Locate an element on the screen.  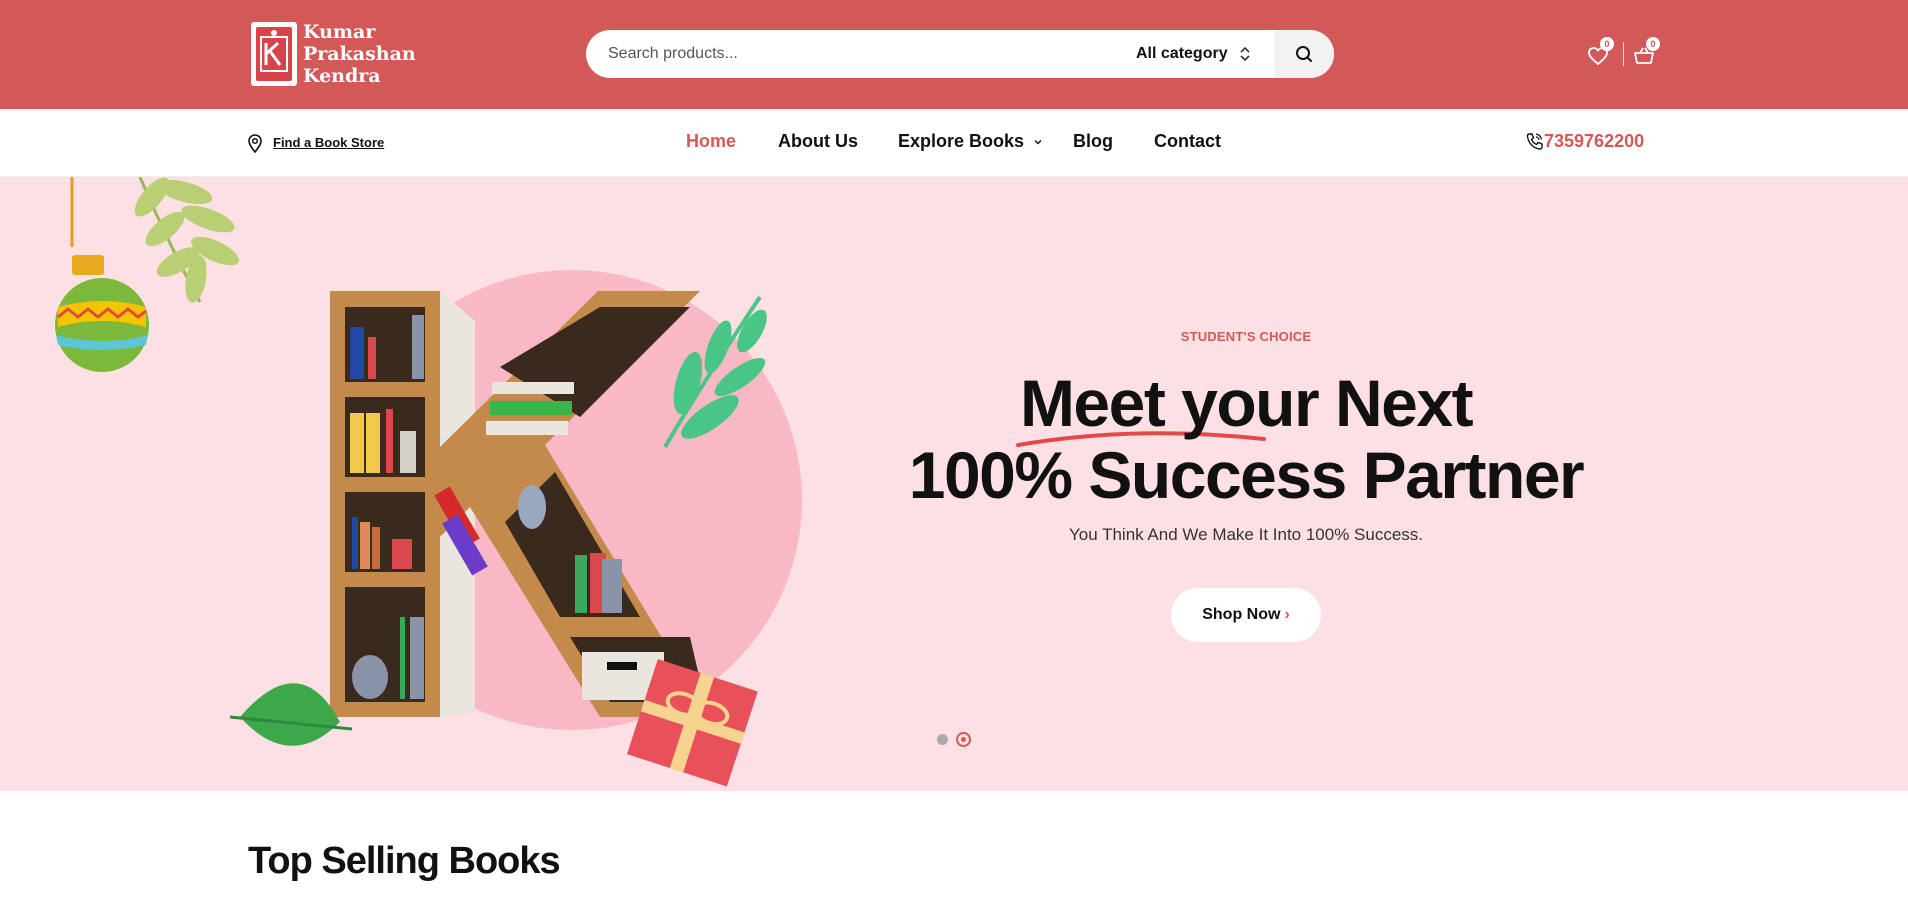
hero-eyebrow: STUDENT'S CHOICE is located at coordinates (1246, 336).